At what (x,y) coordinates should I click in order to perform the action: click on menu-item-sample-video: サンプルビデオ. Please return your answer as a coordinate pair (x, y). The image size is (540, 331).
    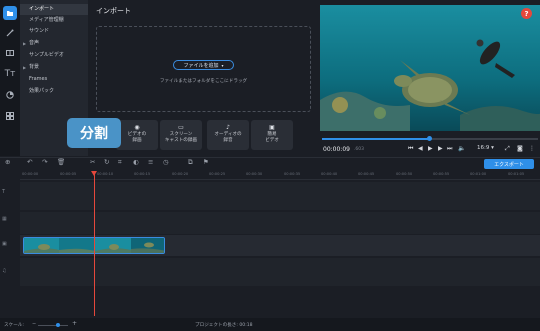
    Looking at the image, I should click on (54, 55).